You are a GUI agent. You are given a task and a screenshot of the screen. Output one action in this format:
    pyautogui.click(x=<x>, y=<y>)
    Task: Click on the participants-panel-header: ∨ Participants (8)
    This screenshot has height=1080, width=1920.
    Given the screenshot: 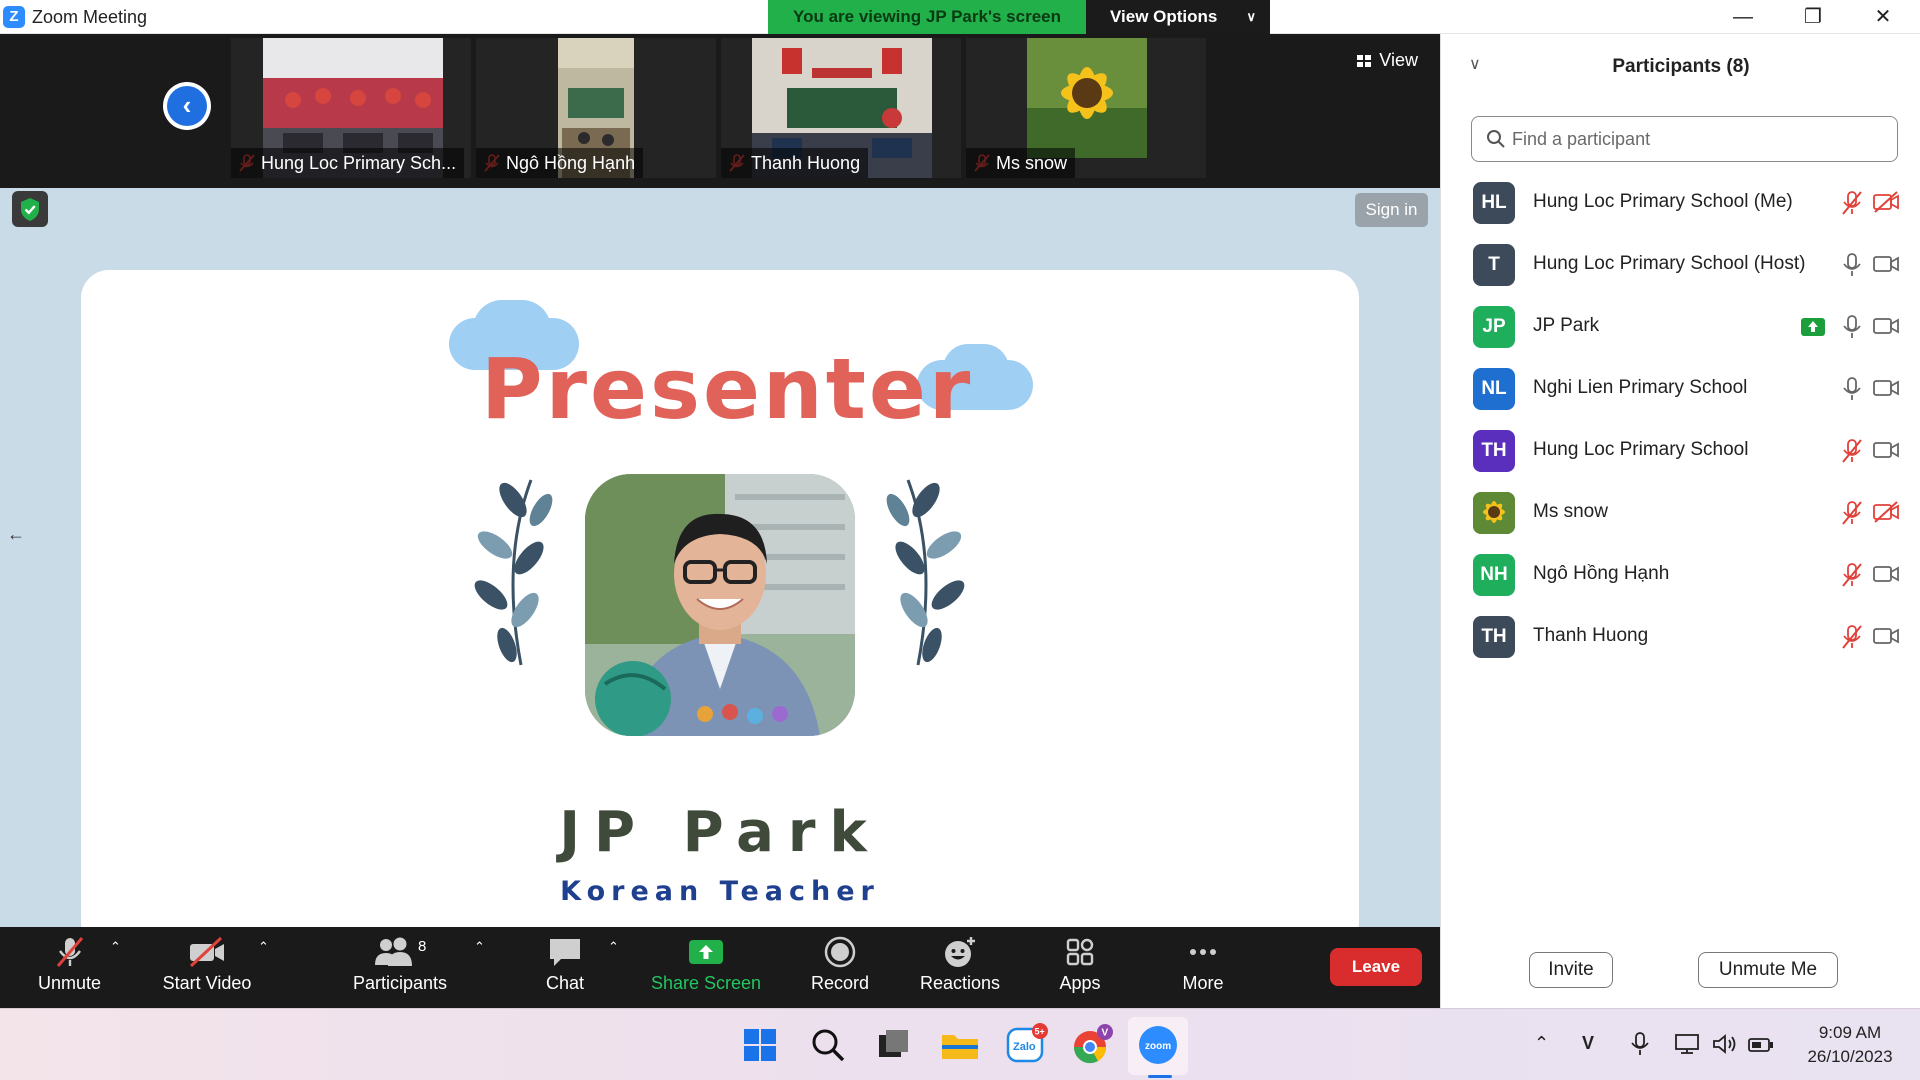 What is the action you would take?
    pyautogui.click(x=1680, y=68)
    